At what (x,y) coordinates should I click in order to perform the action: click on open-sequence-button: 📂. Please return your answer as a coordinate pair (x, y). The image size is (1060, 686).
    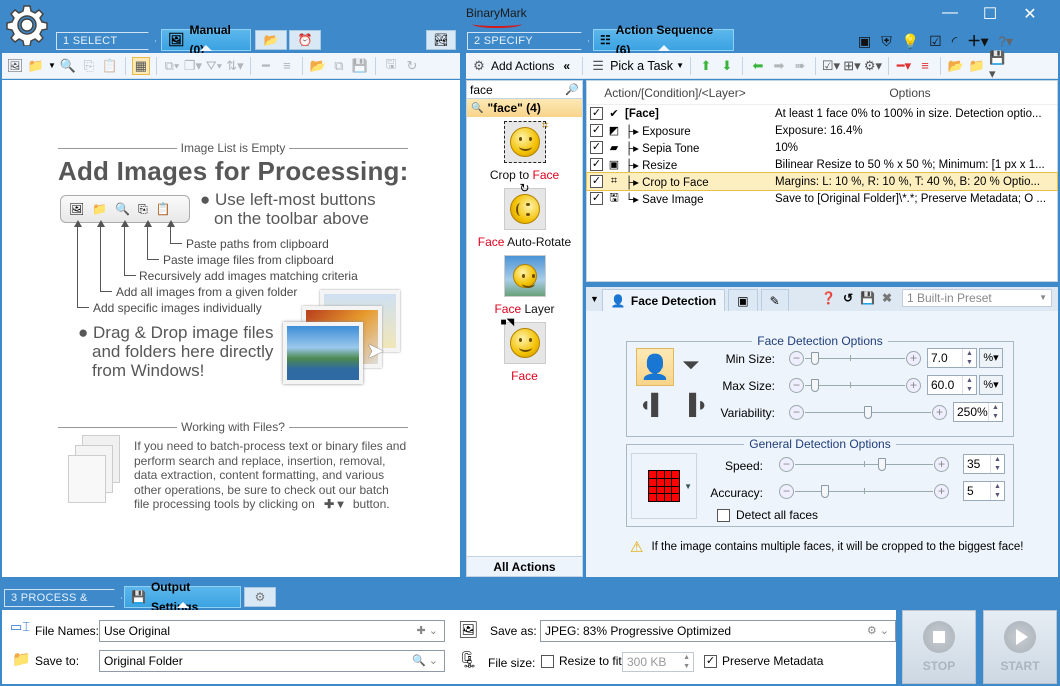
    Looking at the image, I should click on (956, 66).